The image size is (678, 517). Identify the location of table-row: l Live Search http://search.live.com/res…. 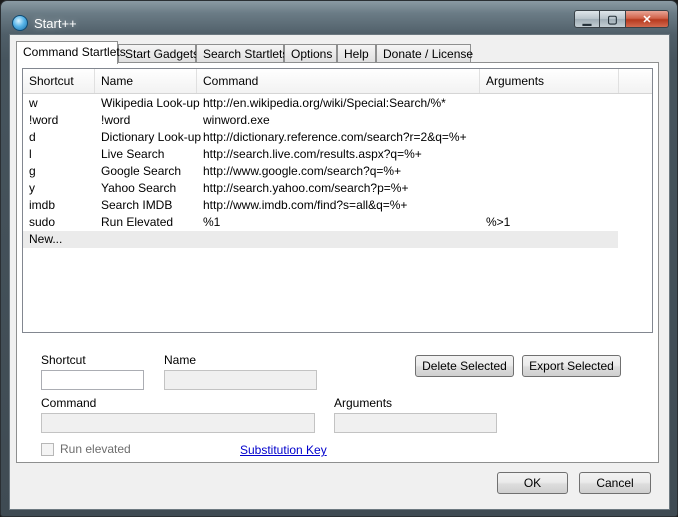
(320, 154).